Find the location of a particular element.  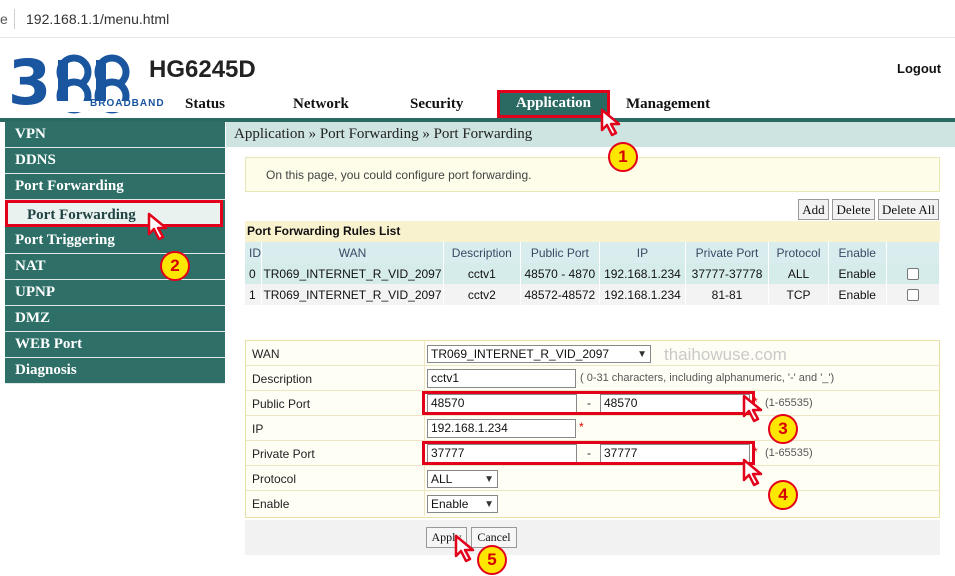

col-private-port: Private Port is located at coordinates (727, 252).